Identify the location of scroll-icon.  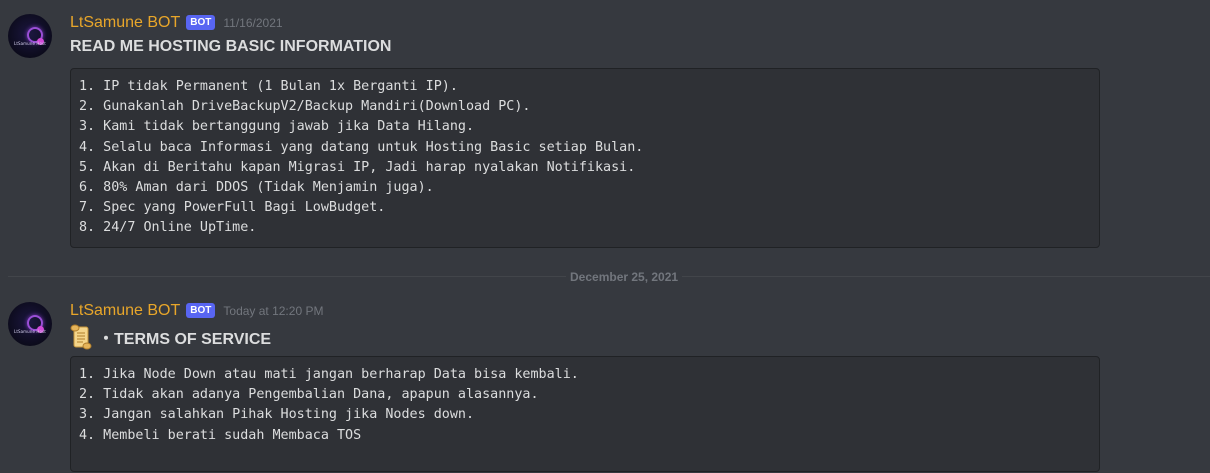
(81, 337).